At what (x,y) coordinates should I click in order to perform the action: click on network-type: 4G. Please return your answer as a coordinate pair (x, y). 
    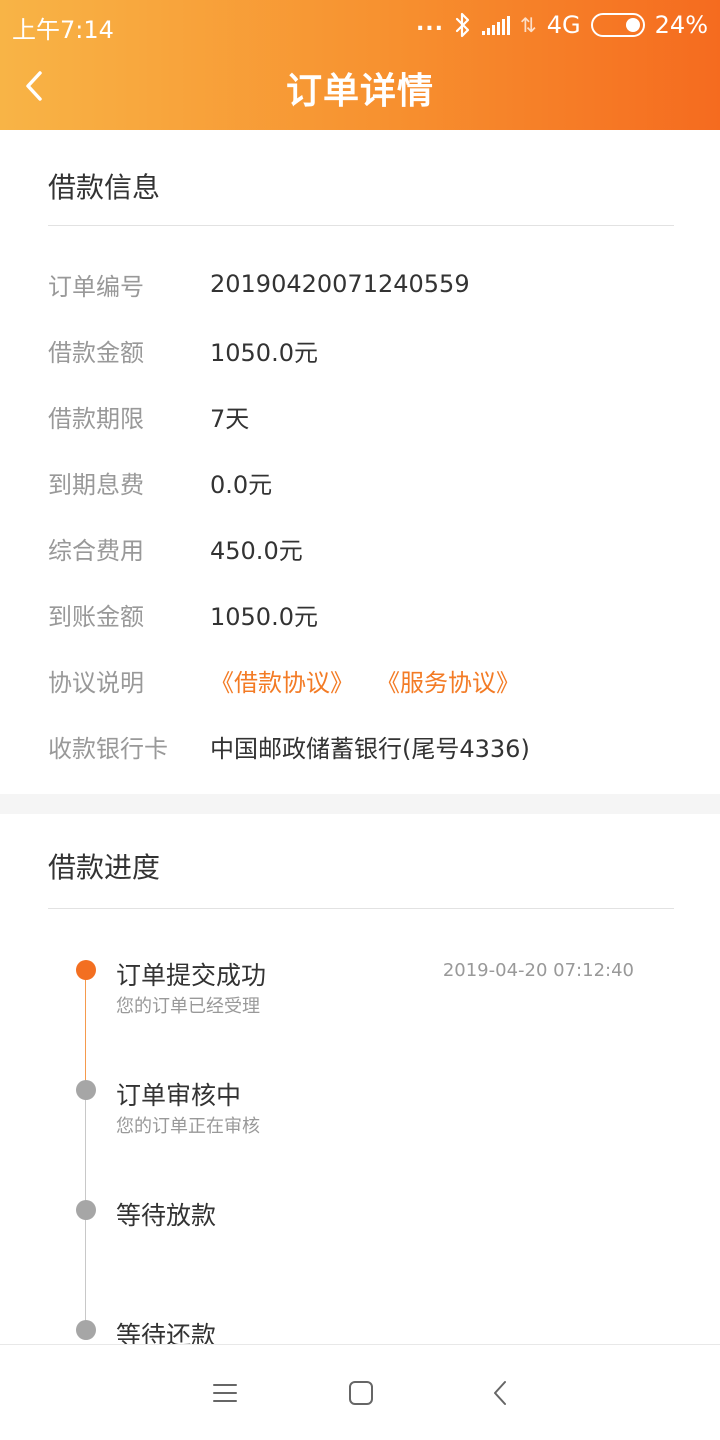
    Looking at the image, I should click on (563, 25).